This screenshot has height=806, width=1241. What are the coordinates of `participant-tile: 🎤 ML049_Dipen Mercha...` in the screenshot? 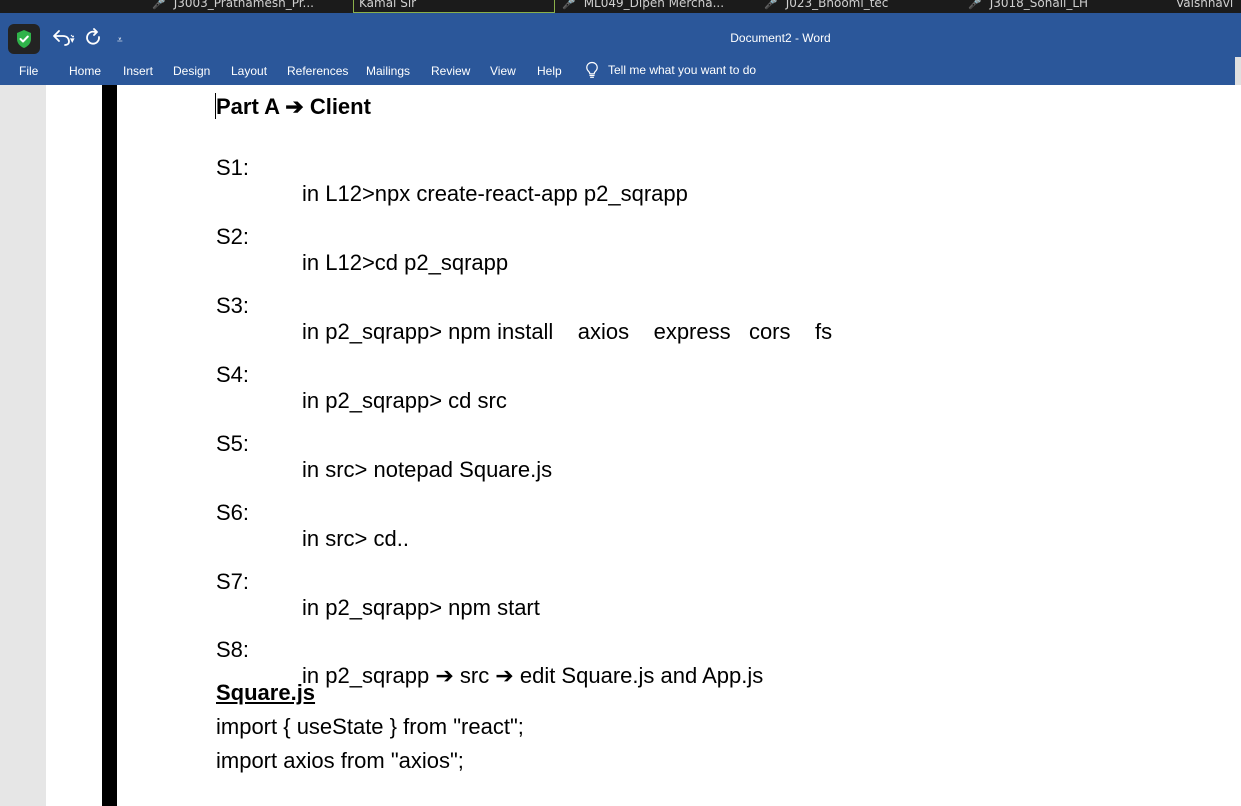 It's located at (659, 6).